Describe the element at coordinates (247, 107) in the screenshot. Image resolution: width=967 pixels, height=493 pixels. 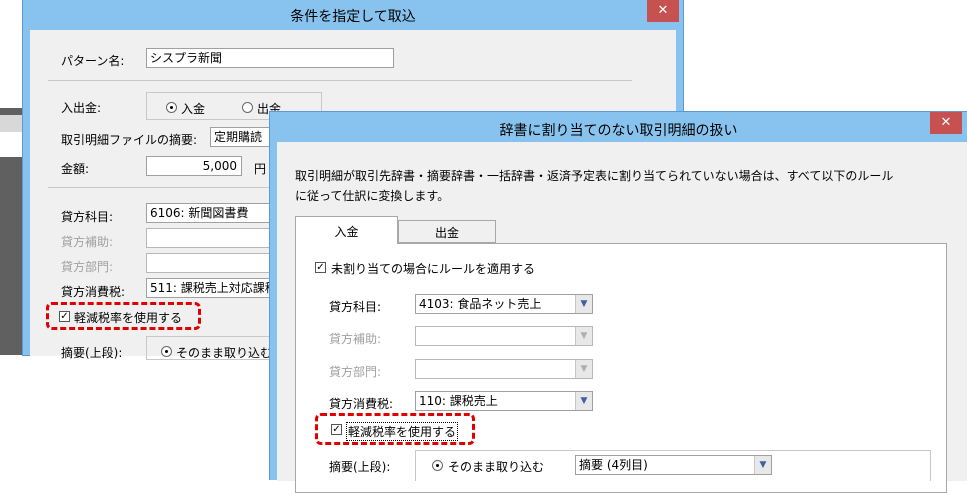
I see `radio-out` at that location.